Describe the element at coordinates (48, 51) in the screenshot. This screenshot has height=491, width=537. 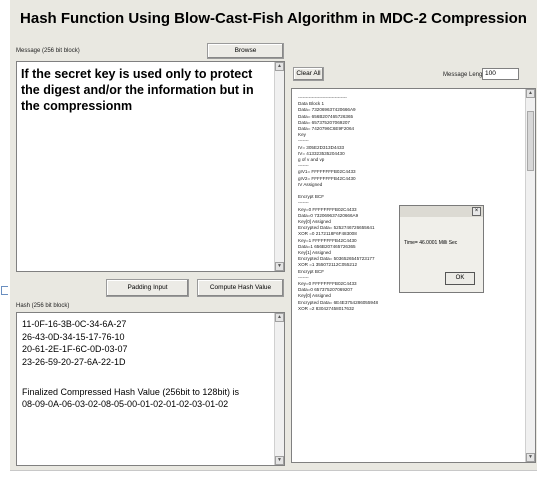
I see `message-label: Message (256 bit block)` at that location.